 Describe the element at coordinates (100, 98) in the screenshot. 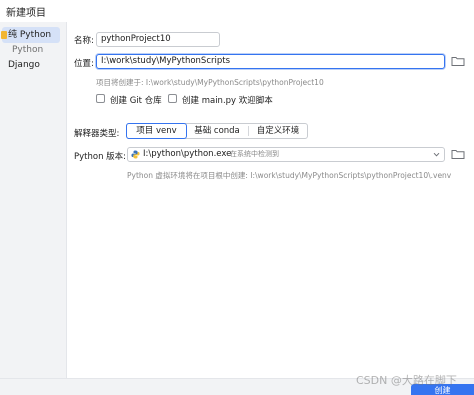

I see `git-checkbox` at that location.